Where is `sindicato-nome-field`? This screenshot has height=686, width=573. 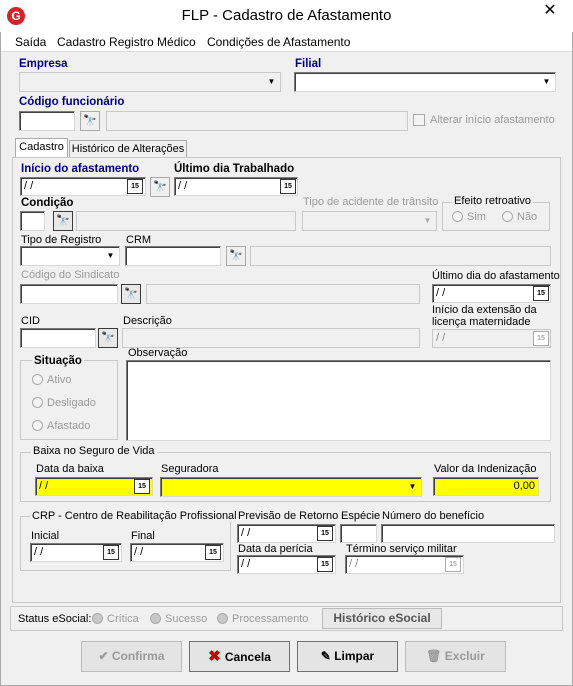
sindicato-nome-field is located at coordinates (283, 294).